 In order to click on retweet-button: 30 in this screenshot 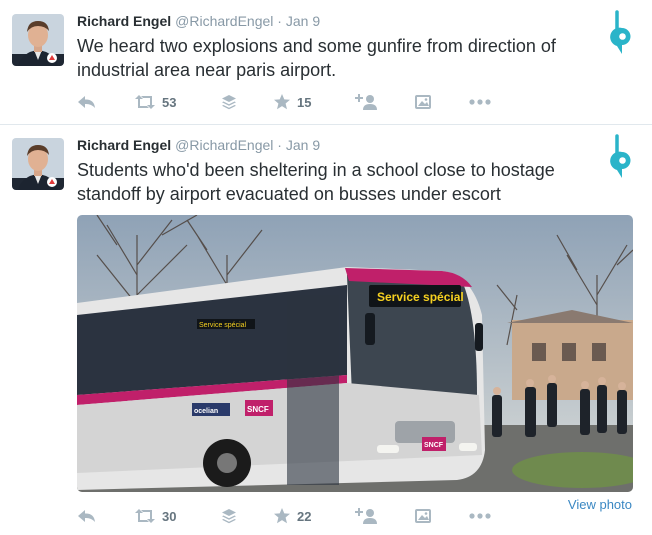, I will do `click(155, 516)`.